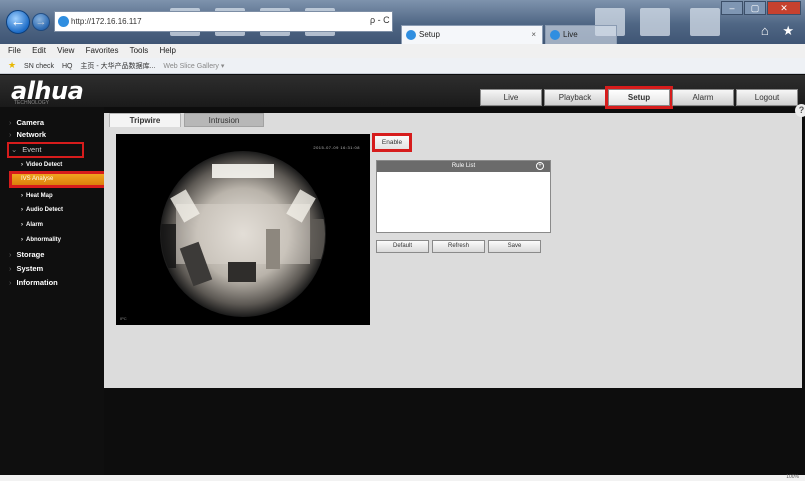 The image size is (805, 481). Describe the element at coordinates (44, 240) in the screenshot. I see `sidebar-sub-label: Abnormality` at that location.